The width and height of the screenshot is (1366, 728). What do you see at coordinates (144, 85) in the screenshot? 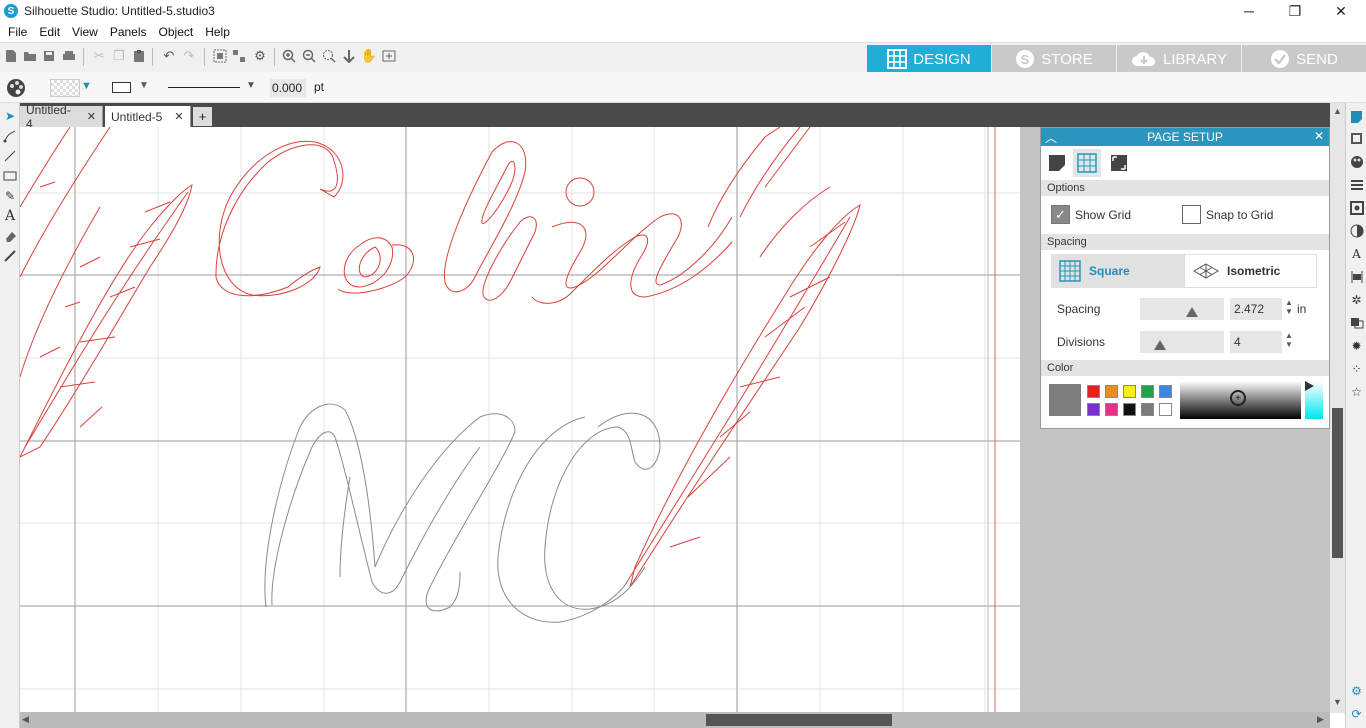
I see `line-style-dropdown-icon: ▼` at bounding box center [144, 85].